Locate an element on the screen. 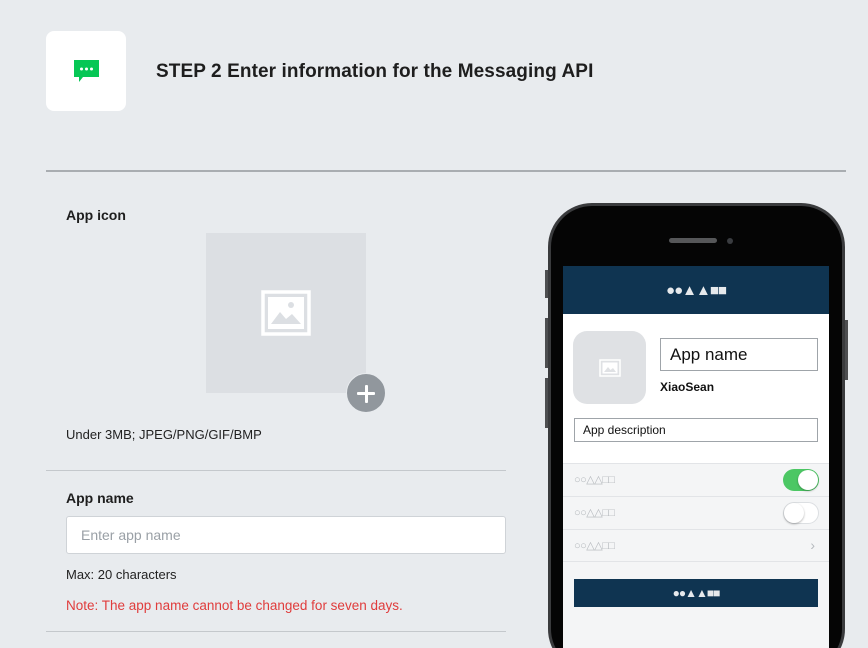 This screenshot has width=868, height=648. preview-profile: App name XiaoSean App description is located at coordinates (696, 389).